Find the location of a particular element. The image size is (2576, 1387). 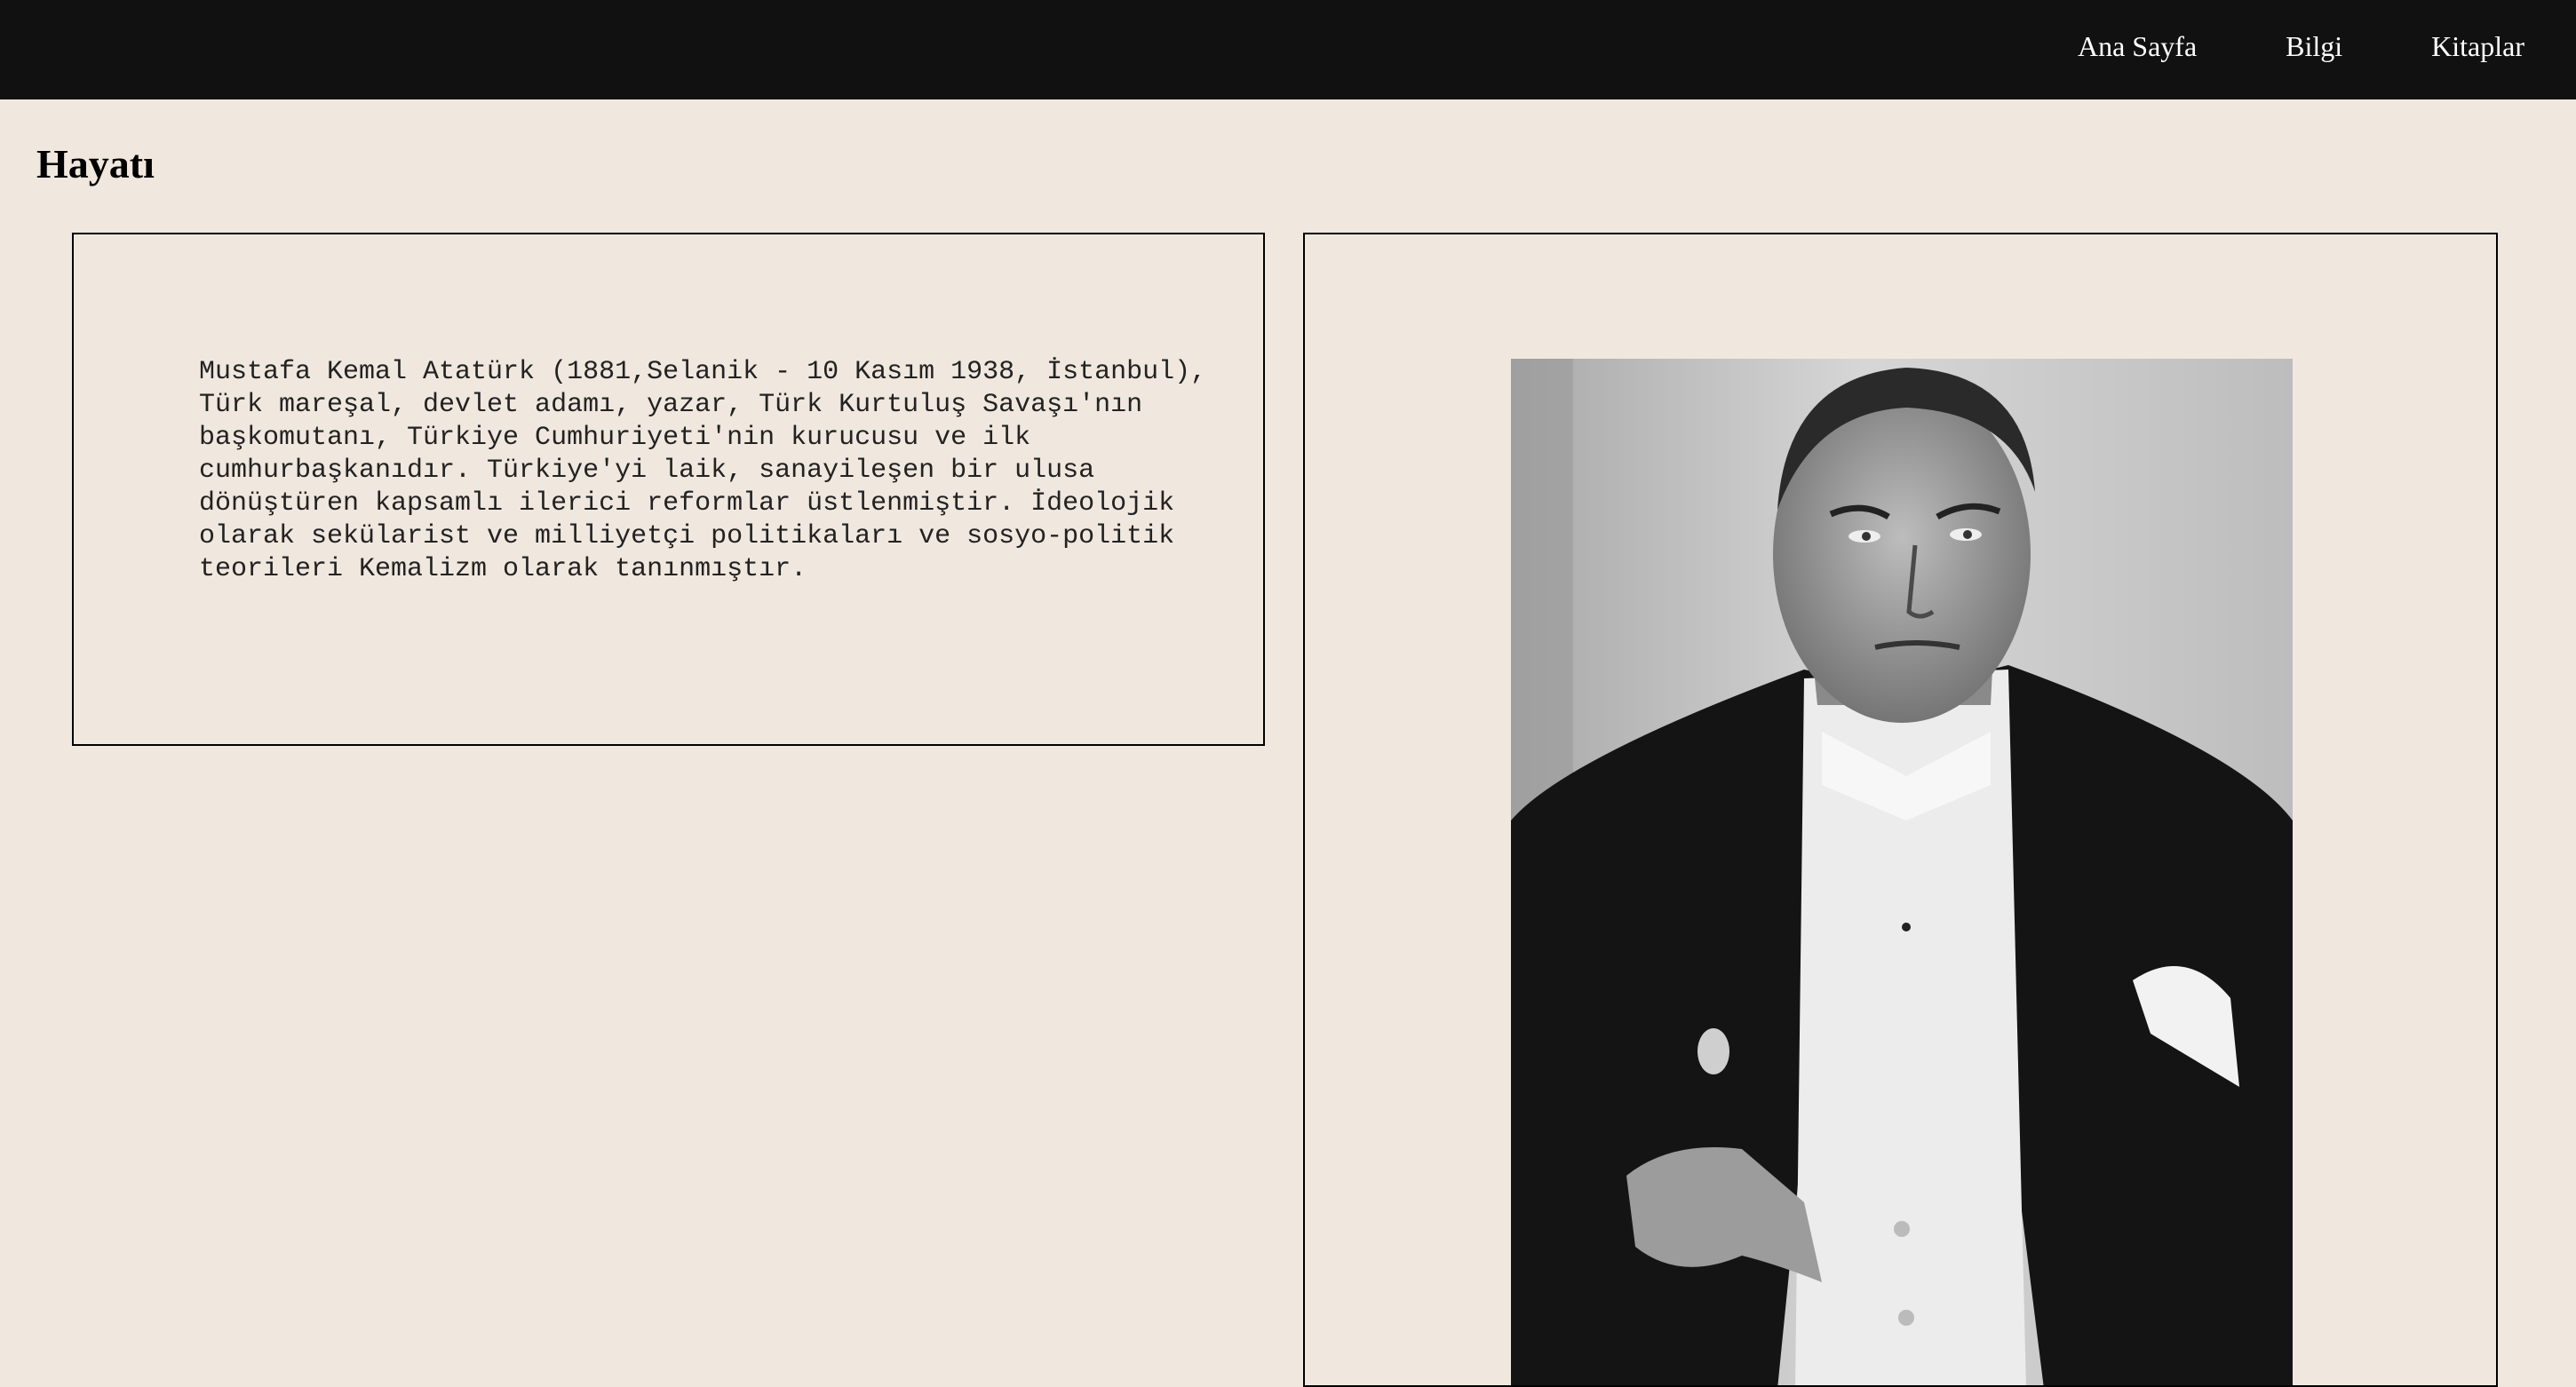

main-nav: Ana Sayfa Bilgi Kitaplar is located at coordinates (2301, 46).